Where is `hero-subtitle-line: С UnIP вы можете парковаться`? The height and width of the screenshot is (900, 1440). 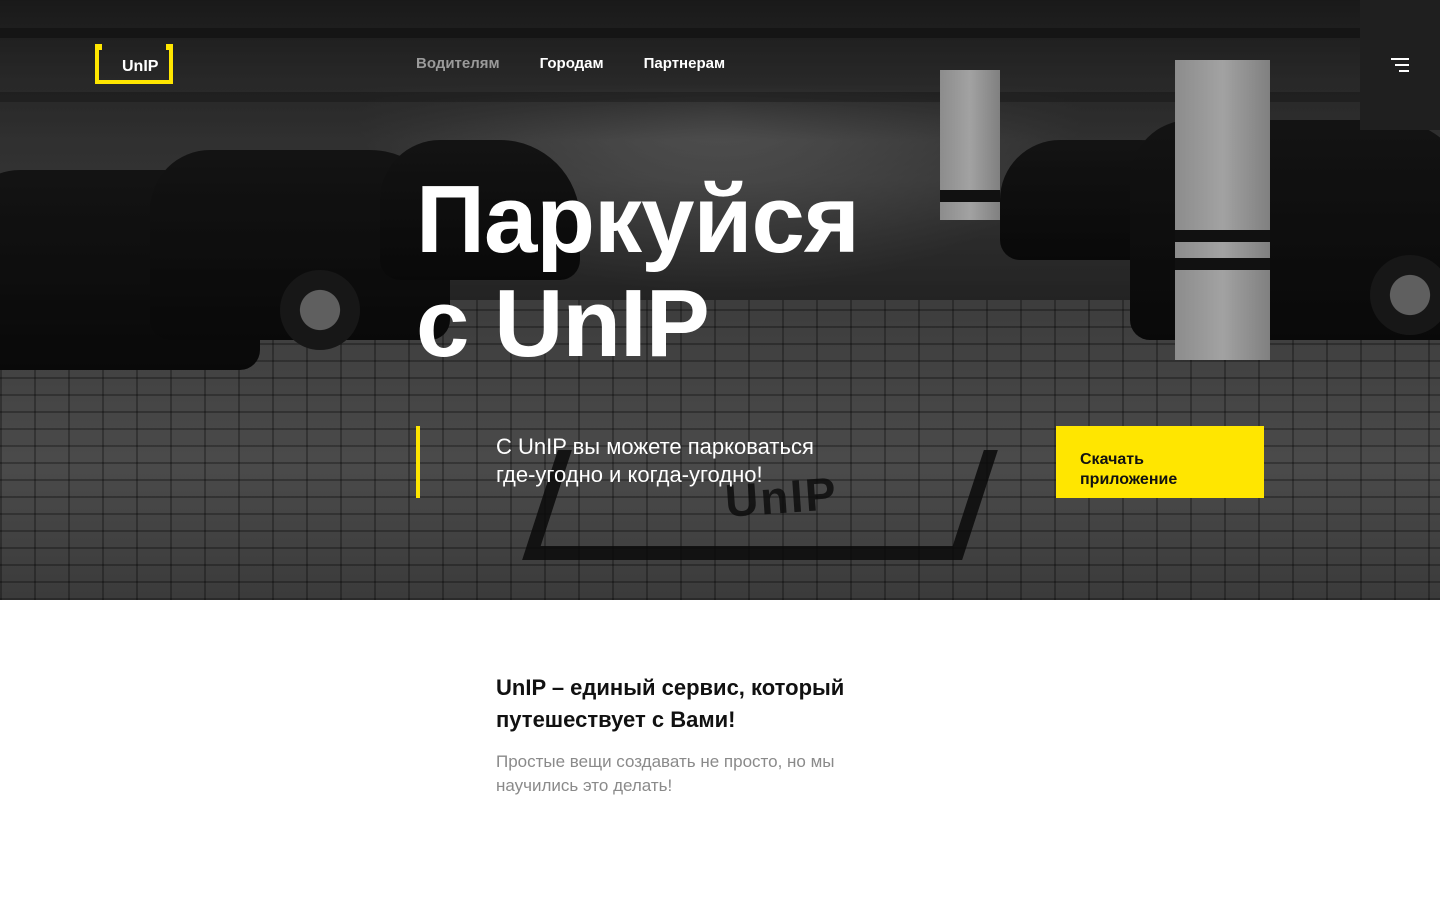
hero-subtitle-line: С UnIP вы можете парковаться is located at coordinates (655, 446).